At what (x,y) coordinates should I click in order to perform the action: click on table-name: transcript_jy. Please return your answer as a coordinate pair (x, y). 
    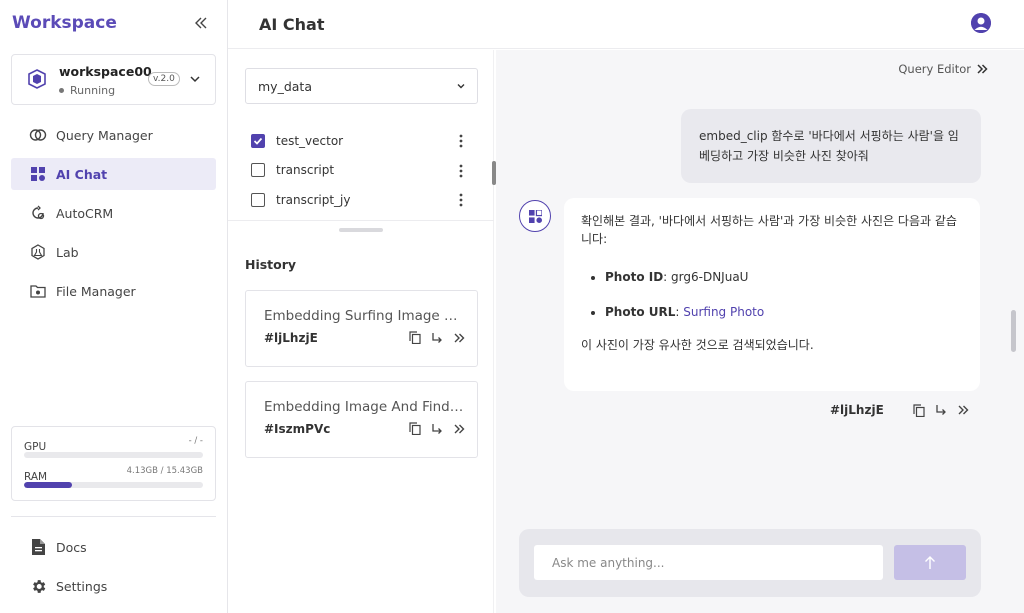
    Looking at the image, I should click on (313, 199).